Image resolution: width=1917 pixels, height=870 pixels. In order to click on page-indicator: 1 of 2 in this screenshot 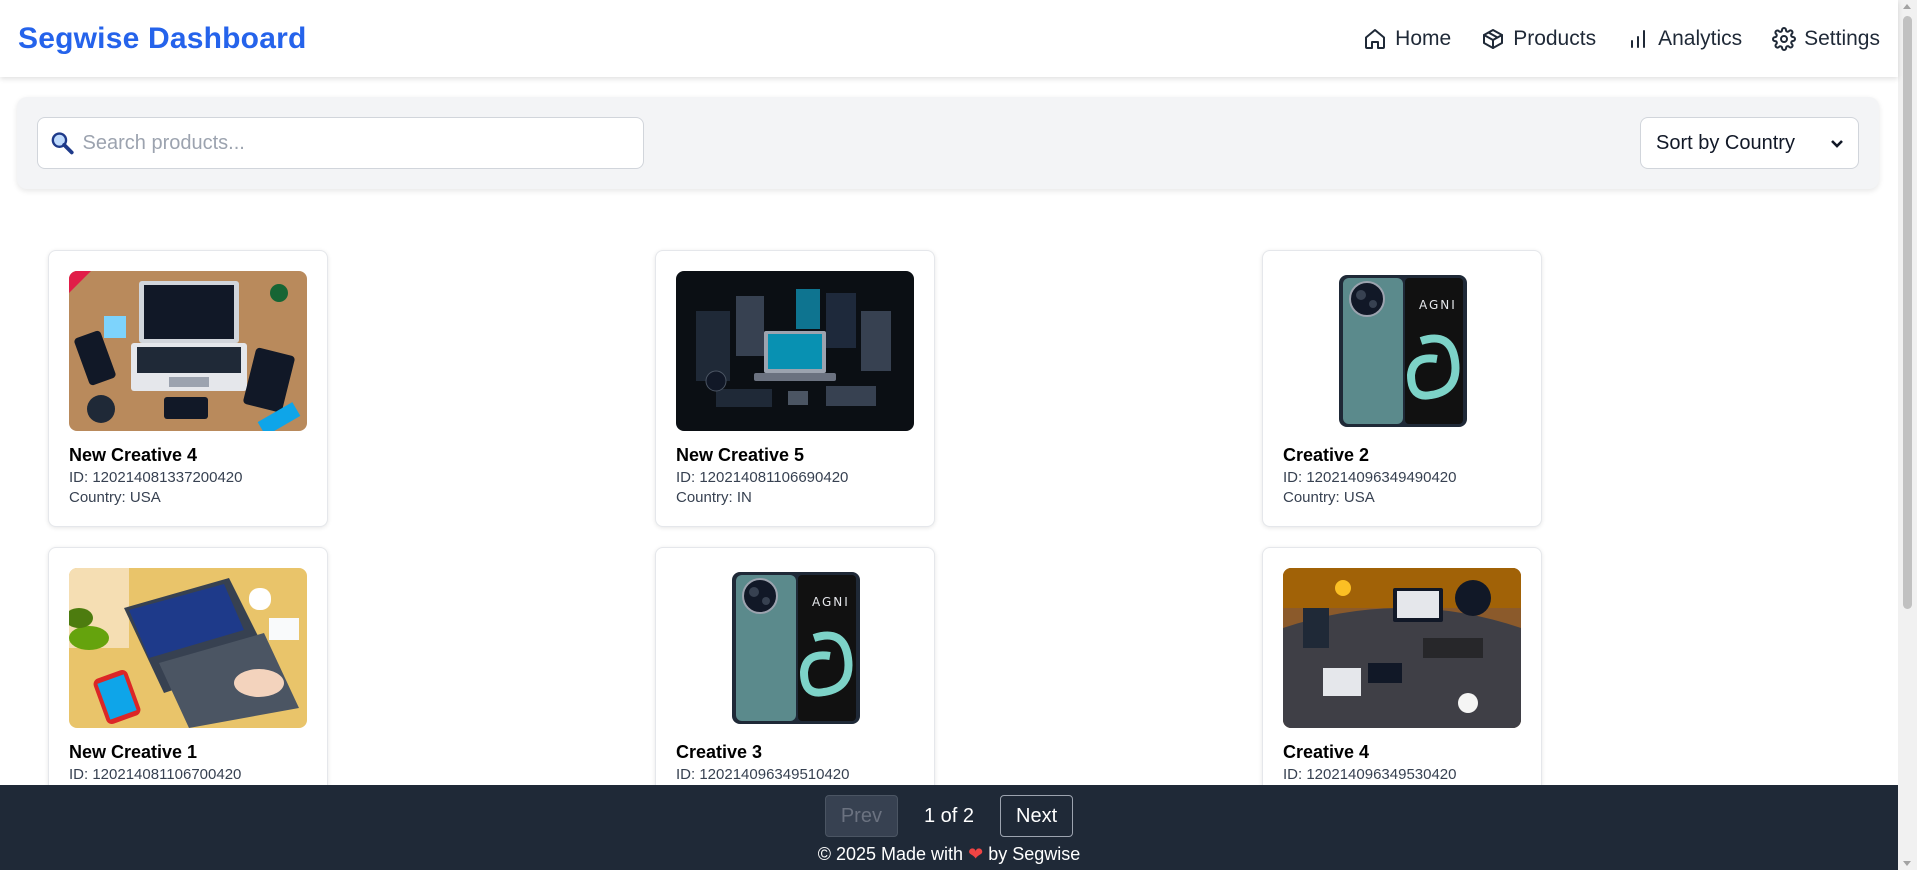, I will do `click(949, 815)`.